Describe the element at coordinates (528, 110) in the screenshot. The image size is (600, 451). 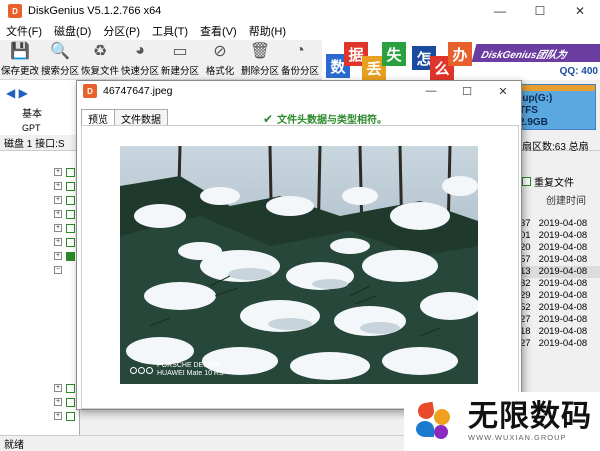
I see `partition-fs: TFS` at that location.